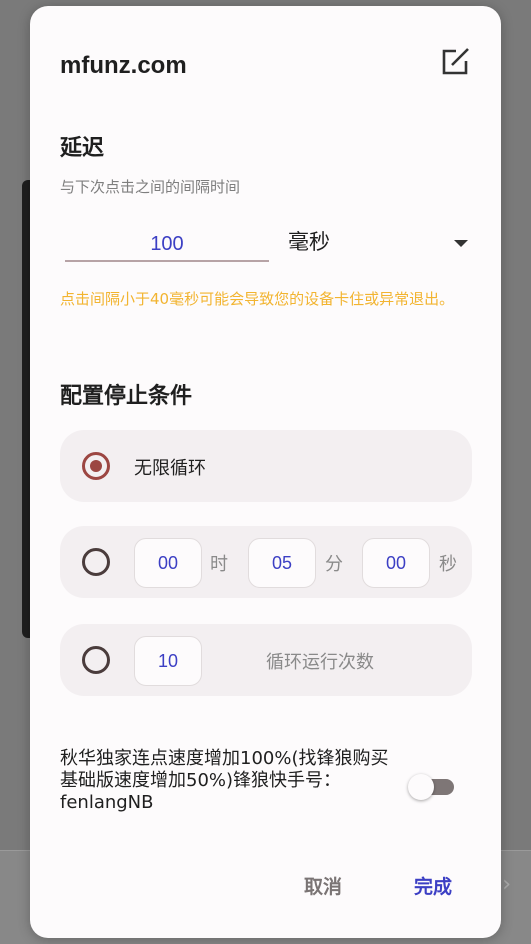 The width and height of the screenshot is (531, 944). What do you see at coordinates (456, 61) in the screenshot?
I see `edit-icon` at bounding box center [456, 61].